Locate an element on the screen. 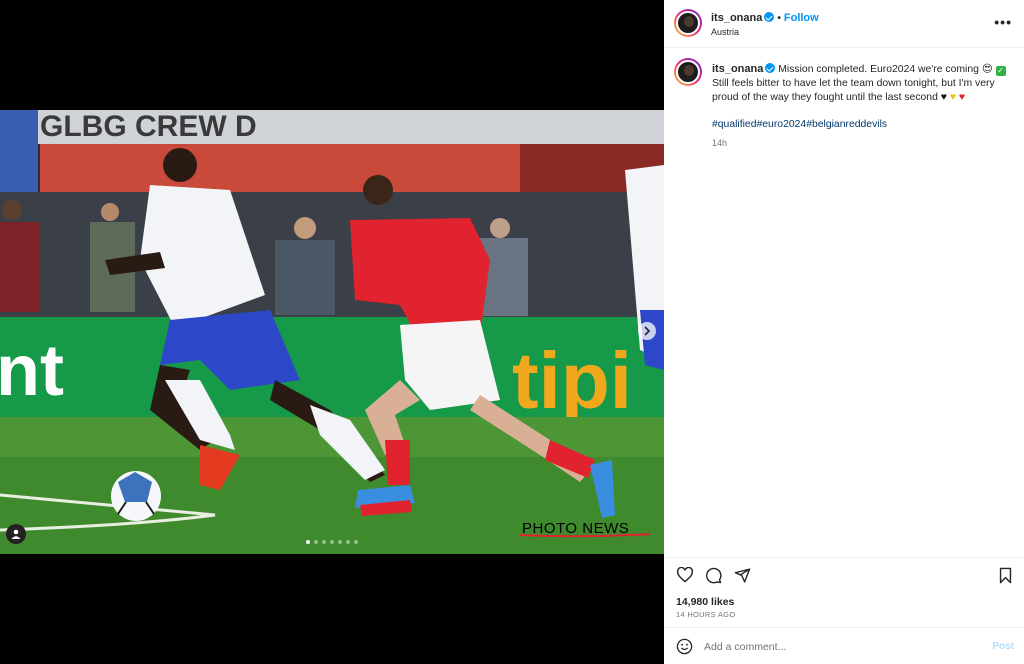 The width and height of the screenshot is (1024, 664). star-struck-emoji-icon: 😍 is located at coordinates (987, 69).